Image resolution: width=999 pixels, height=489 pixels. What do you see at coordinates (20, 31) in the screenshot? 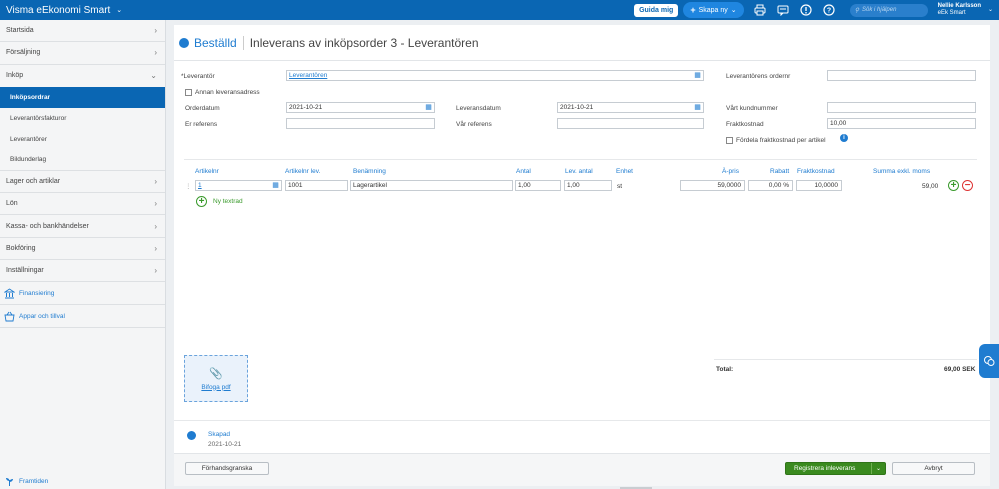
I see `sidebar-item-label: Startsida` at bounding box center [20, 31].